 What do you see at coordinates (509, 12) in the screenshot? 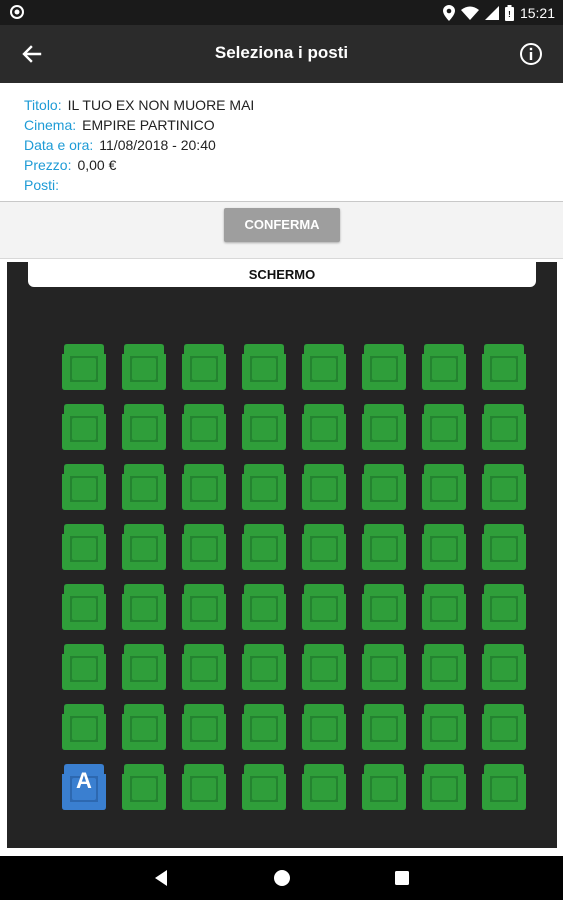
I see `battery-icon: !` at bounding box center [509, 12].